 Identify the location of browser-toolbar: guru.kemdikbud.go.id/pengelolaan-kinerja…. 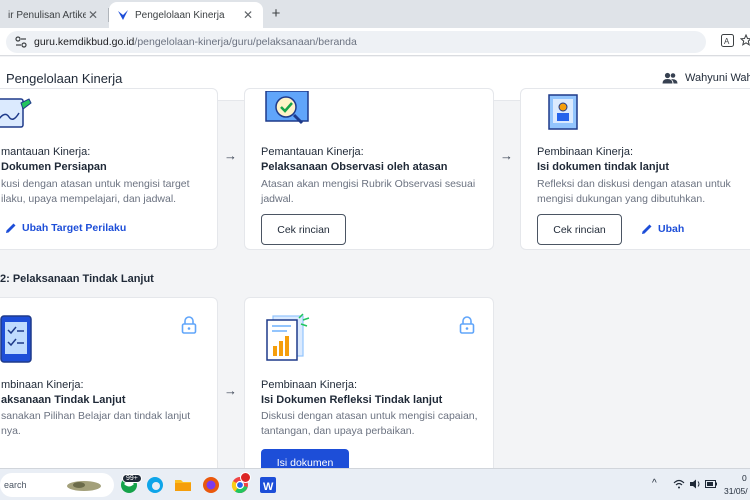
(375, 42).